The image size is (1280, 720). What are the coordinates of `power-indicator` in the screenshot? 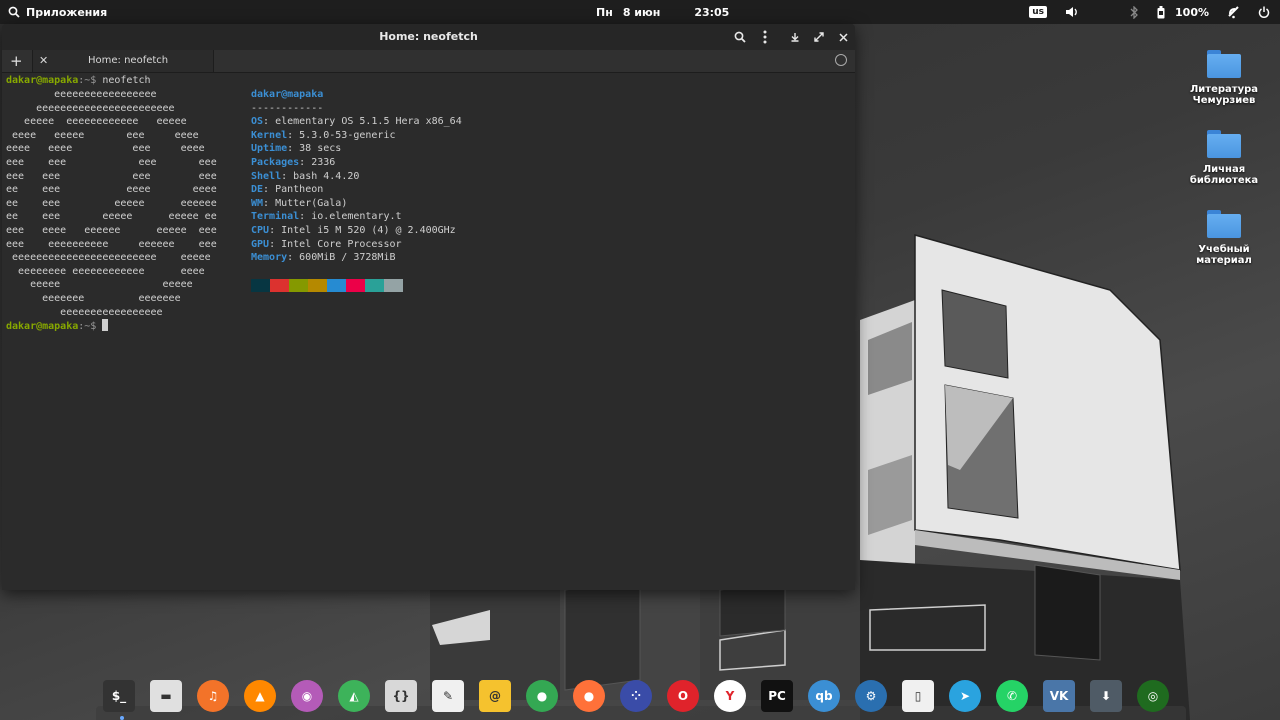 It's located at (1161, 12).